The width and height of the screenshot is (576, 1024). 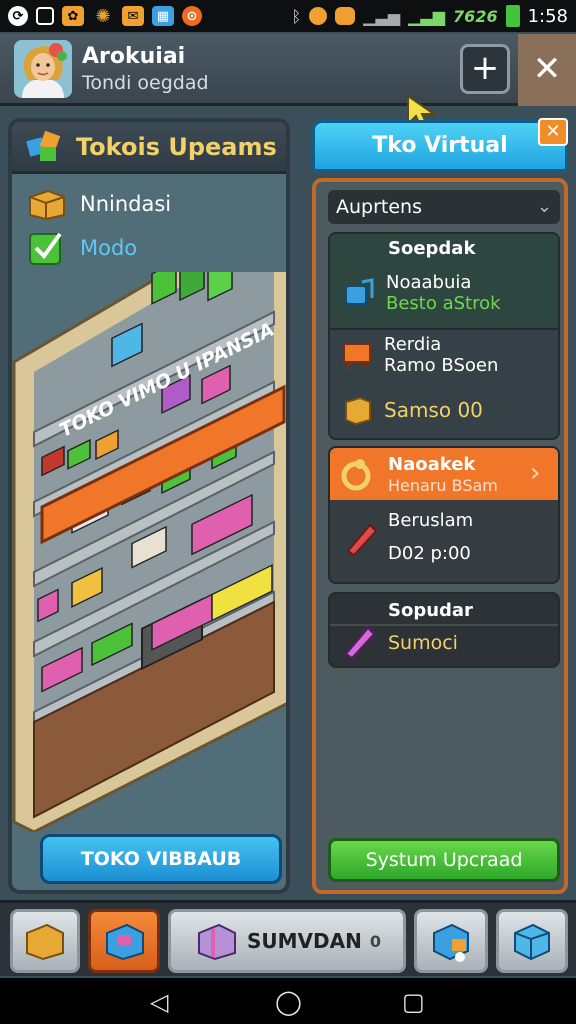 What do you see at coordinates (133, 16) in the screenshot?
I see `mail-icon: ✉` at bounding box center [133, 16].